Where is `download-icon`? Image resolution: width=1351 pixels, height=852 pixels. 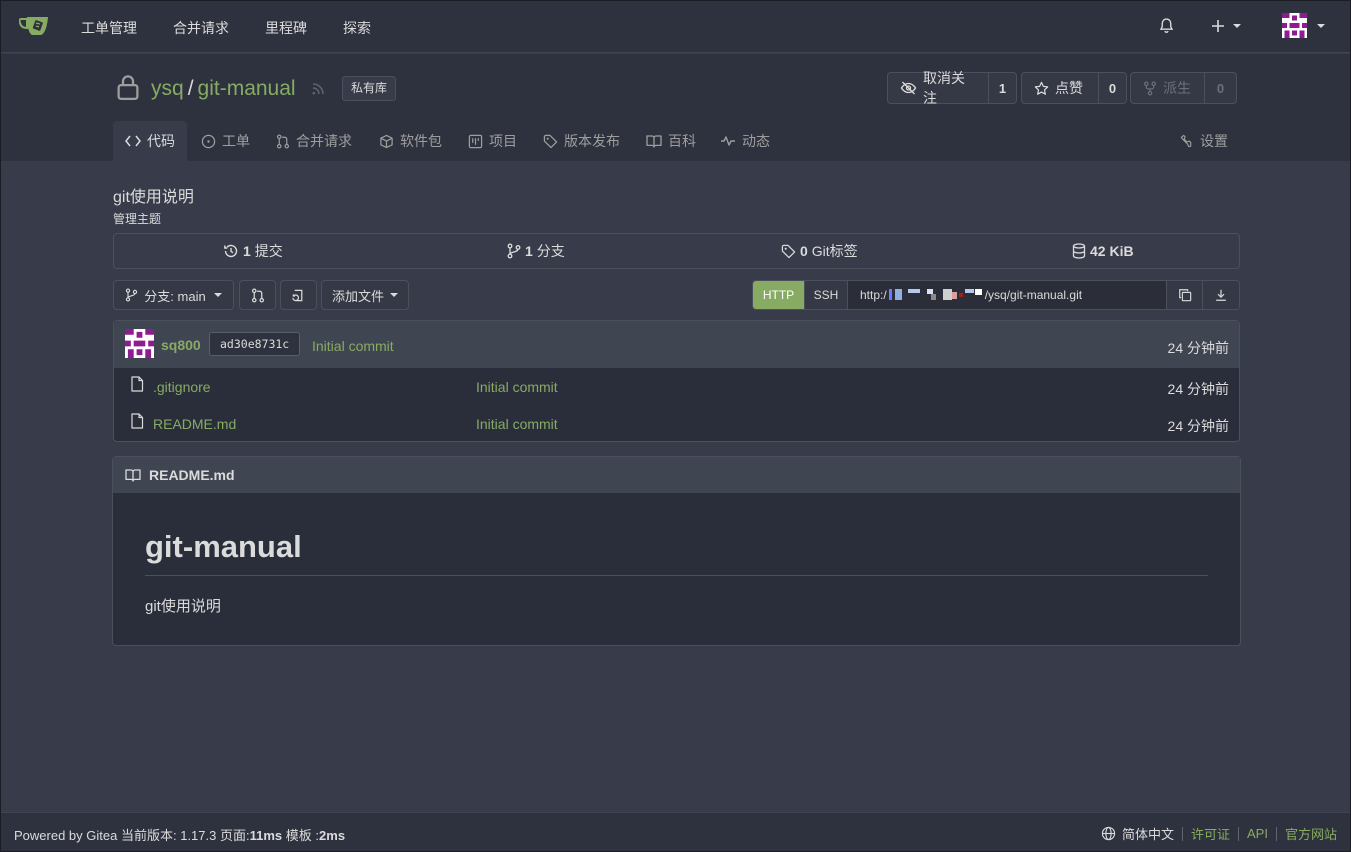
download-icon is located at coordinates (1221, 295).